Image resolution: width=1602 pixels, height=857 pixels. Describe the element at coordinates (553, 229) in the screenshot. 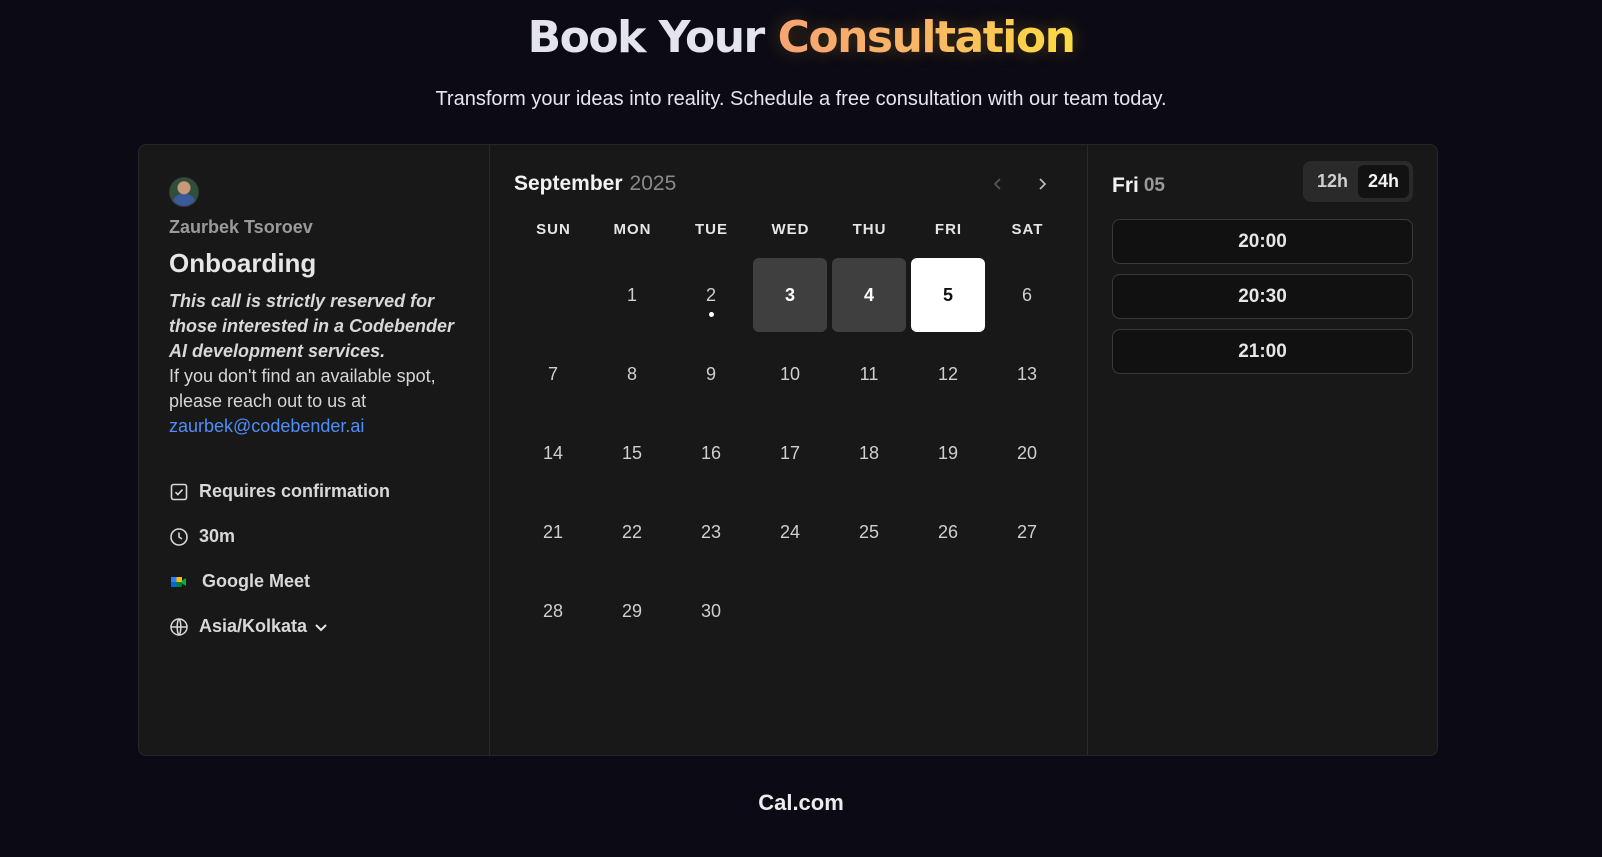

I see `weekday-label: SUN` at that location.